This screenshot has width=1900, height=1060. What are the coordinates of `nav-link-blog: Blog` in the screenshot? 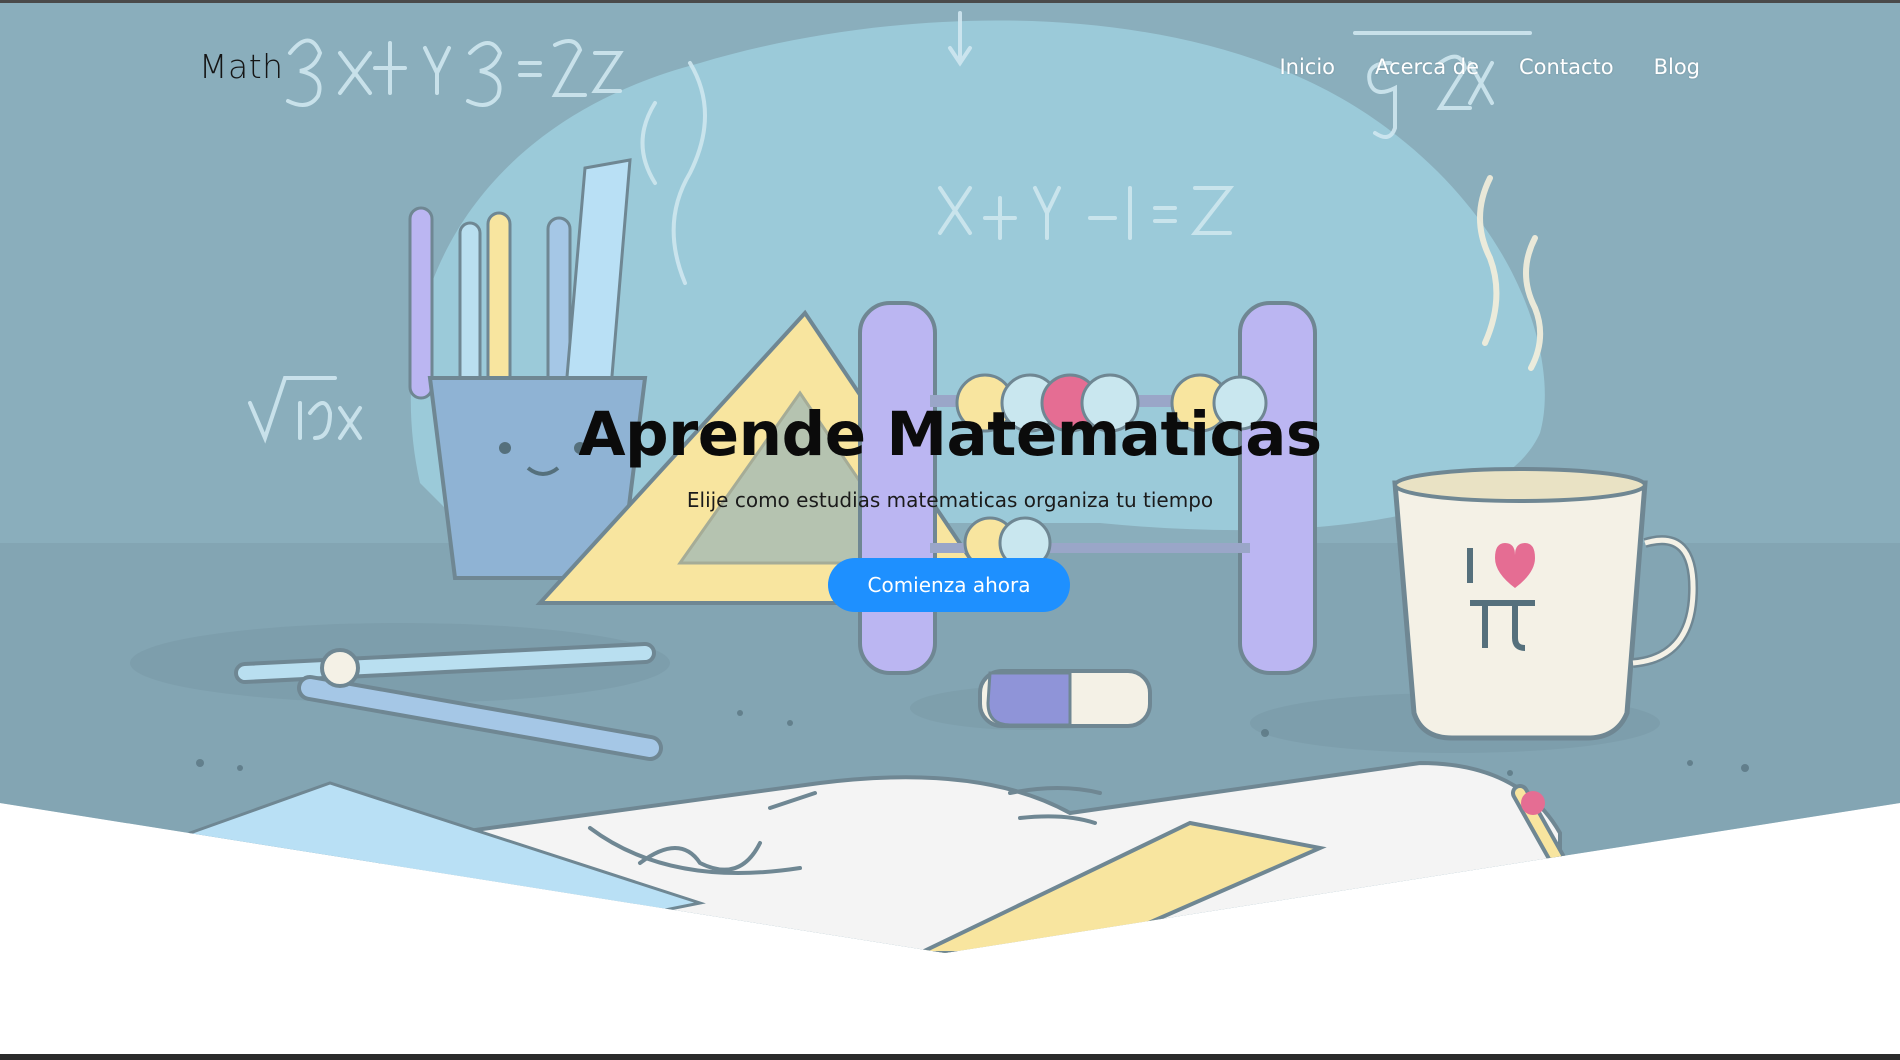 It's located at (1677, 67).